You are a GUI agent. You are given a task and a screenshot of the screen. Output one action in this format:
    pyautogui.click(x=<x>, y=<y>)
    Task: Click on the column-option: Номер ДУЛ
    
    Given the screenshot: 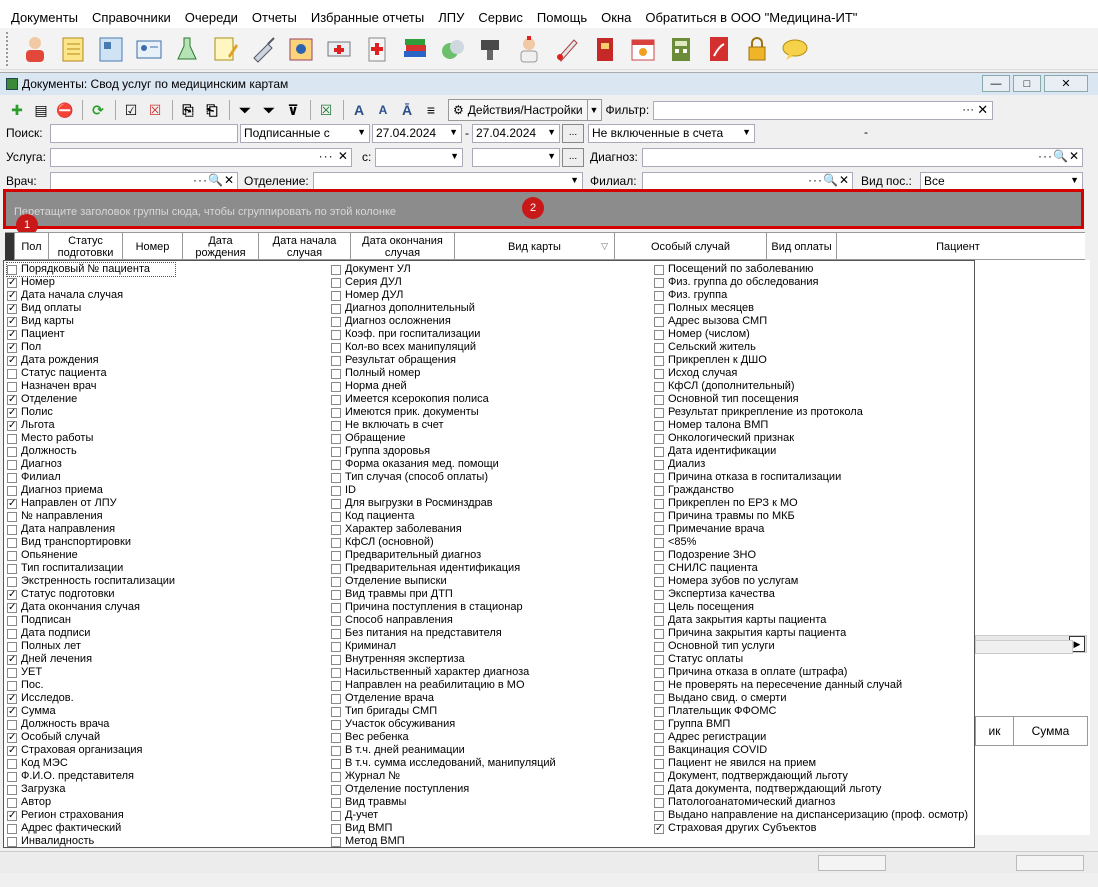 What is the action you would take?
    pyautogui.click(x=443, y=295)
    